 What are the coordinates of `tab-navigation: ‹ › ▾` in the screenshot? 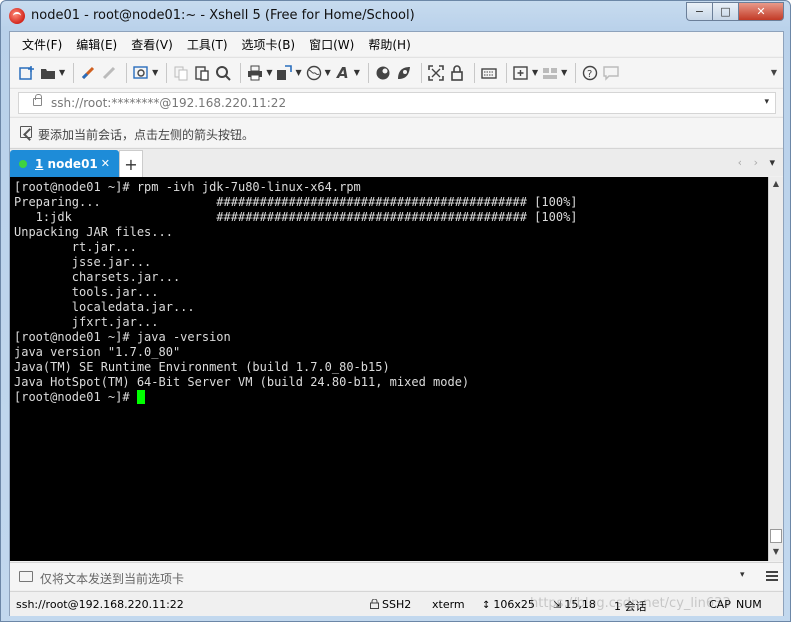 It's located at (756, 162).